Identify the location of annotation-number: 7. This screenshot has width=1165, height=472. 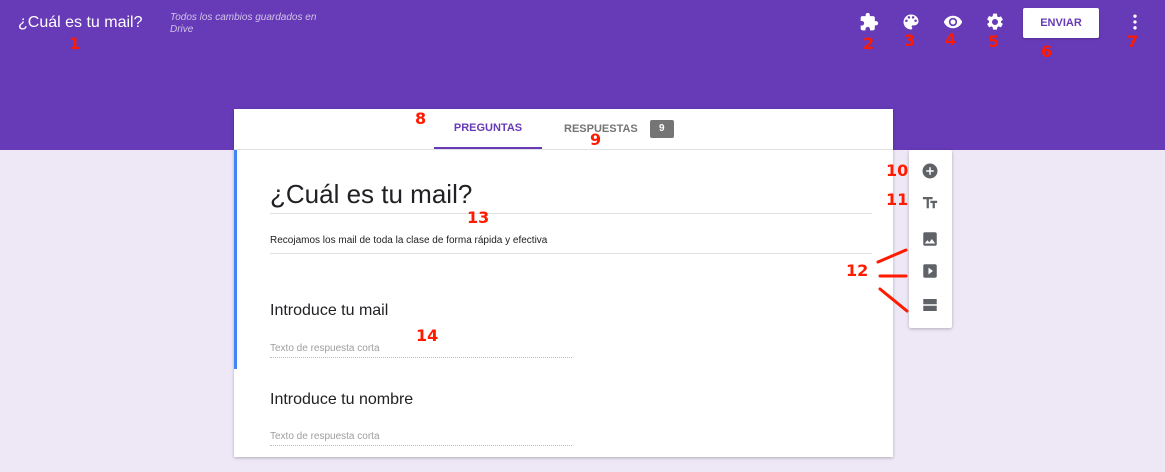
(1133, 41).